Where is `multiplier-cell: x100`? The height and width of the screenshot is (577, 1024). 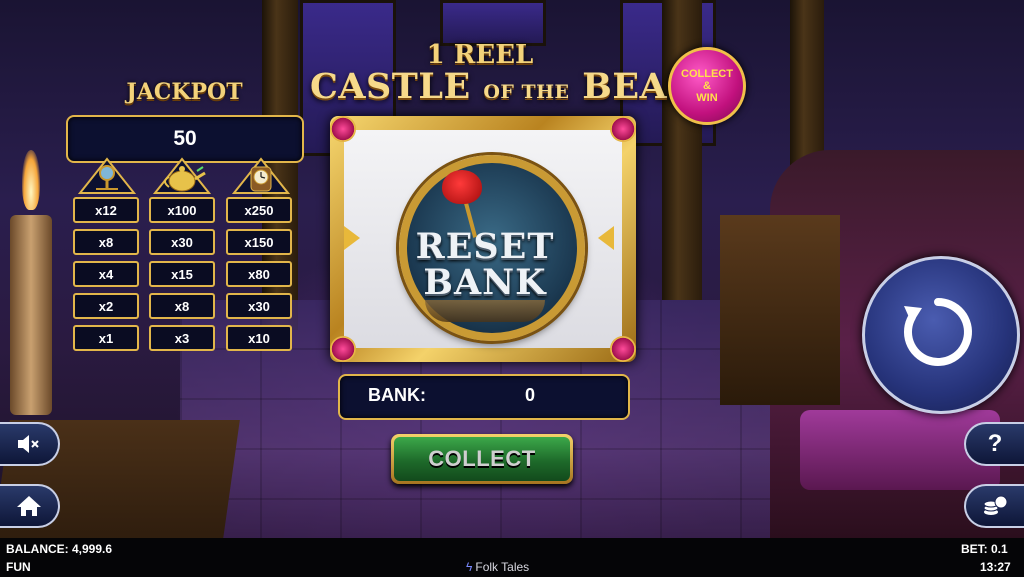
multiplier-cell: x100 is located at coordinates (182, 210).